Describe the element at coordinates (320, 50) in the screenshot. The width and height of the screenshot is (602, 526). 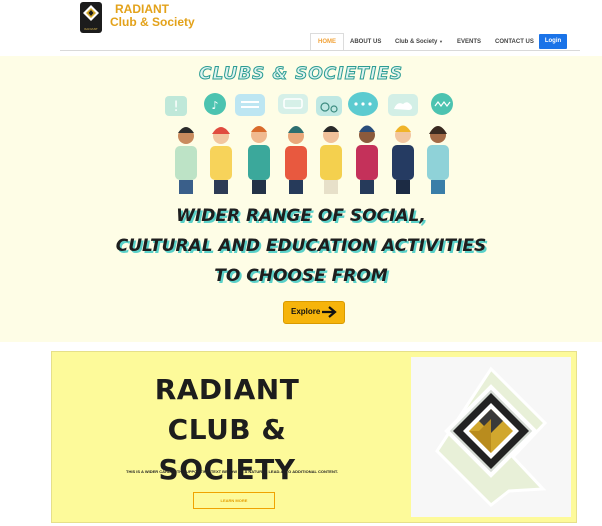
I see `header-divider` at that location.